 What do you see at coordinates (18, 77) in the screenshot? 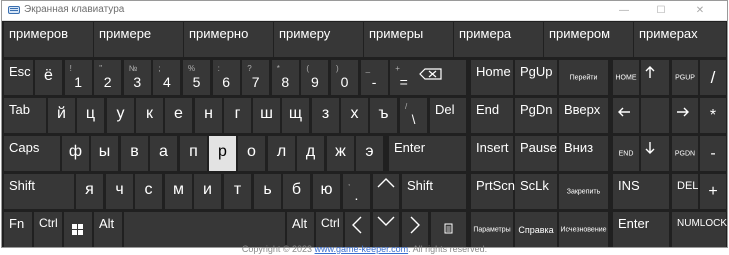
I see `key-esc: Esc` at bounding box center [18, 77].